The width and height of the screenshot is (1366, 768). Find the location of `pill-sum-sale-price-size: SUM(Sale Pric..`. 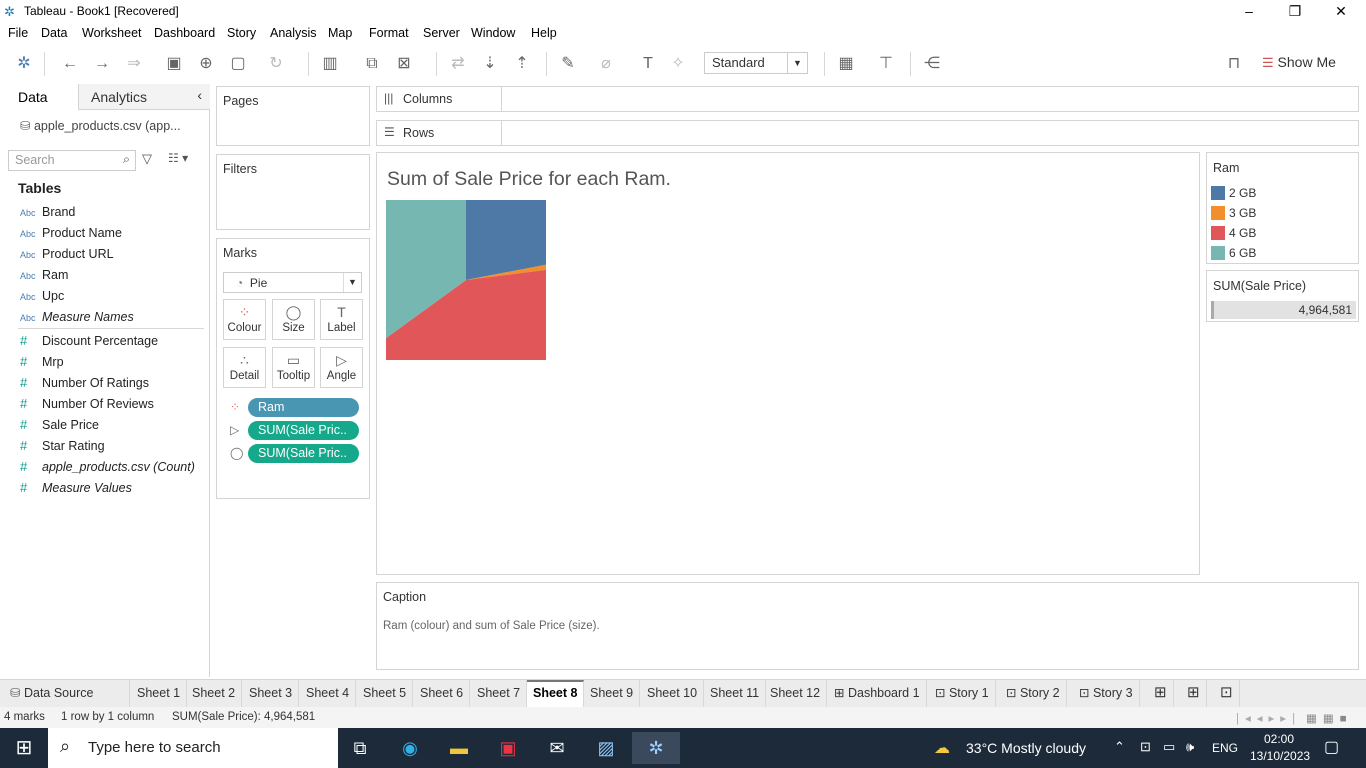

pill-sum-sale-price-size: SUM(Sale Pric.. is located at coordinates (303, 453).